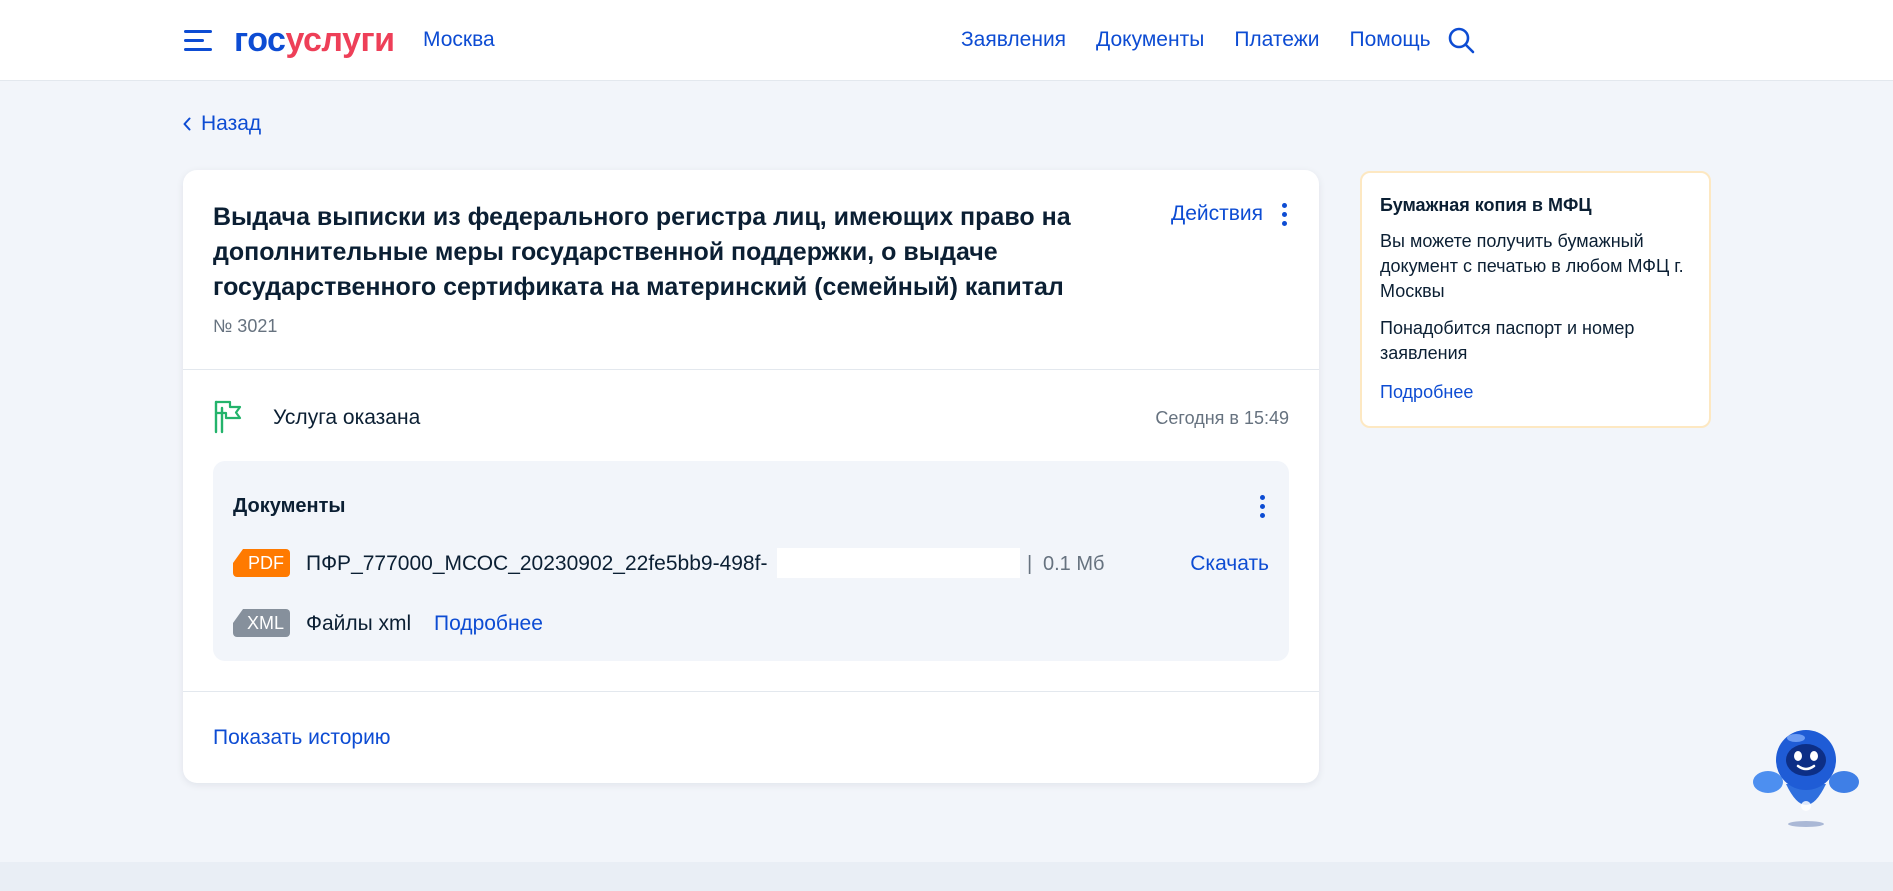 The width and height of the screenshot is (1893, 891). Describe the element at coordinates (1074, 564) in the screenshot. I see `pdf-file-size: 0.1 Мб` at that location.